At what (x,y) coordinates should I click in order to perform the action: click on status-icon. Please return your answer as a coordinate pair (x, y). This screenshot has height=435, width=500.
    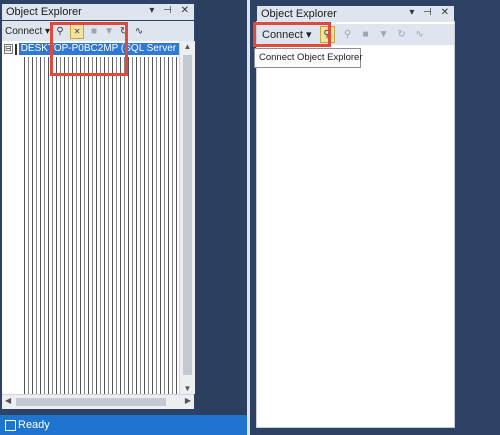
    Looking at the image, I should click on (10, 425).